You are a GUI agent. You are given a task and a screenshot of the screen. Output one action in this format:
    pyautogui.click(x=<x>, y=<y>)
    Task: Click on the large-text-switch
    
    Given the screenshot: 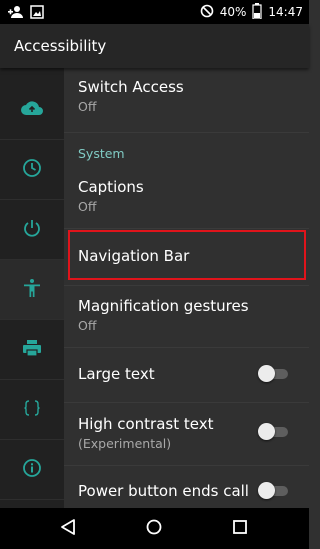 What is the action you would take?
    pyautogui.click(x=273, y=374)
    